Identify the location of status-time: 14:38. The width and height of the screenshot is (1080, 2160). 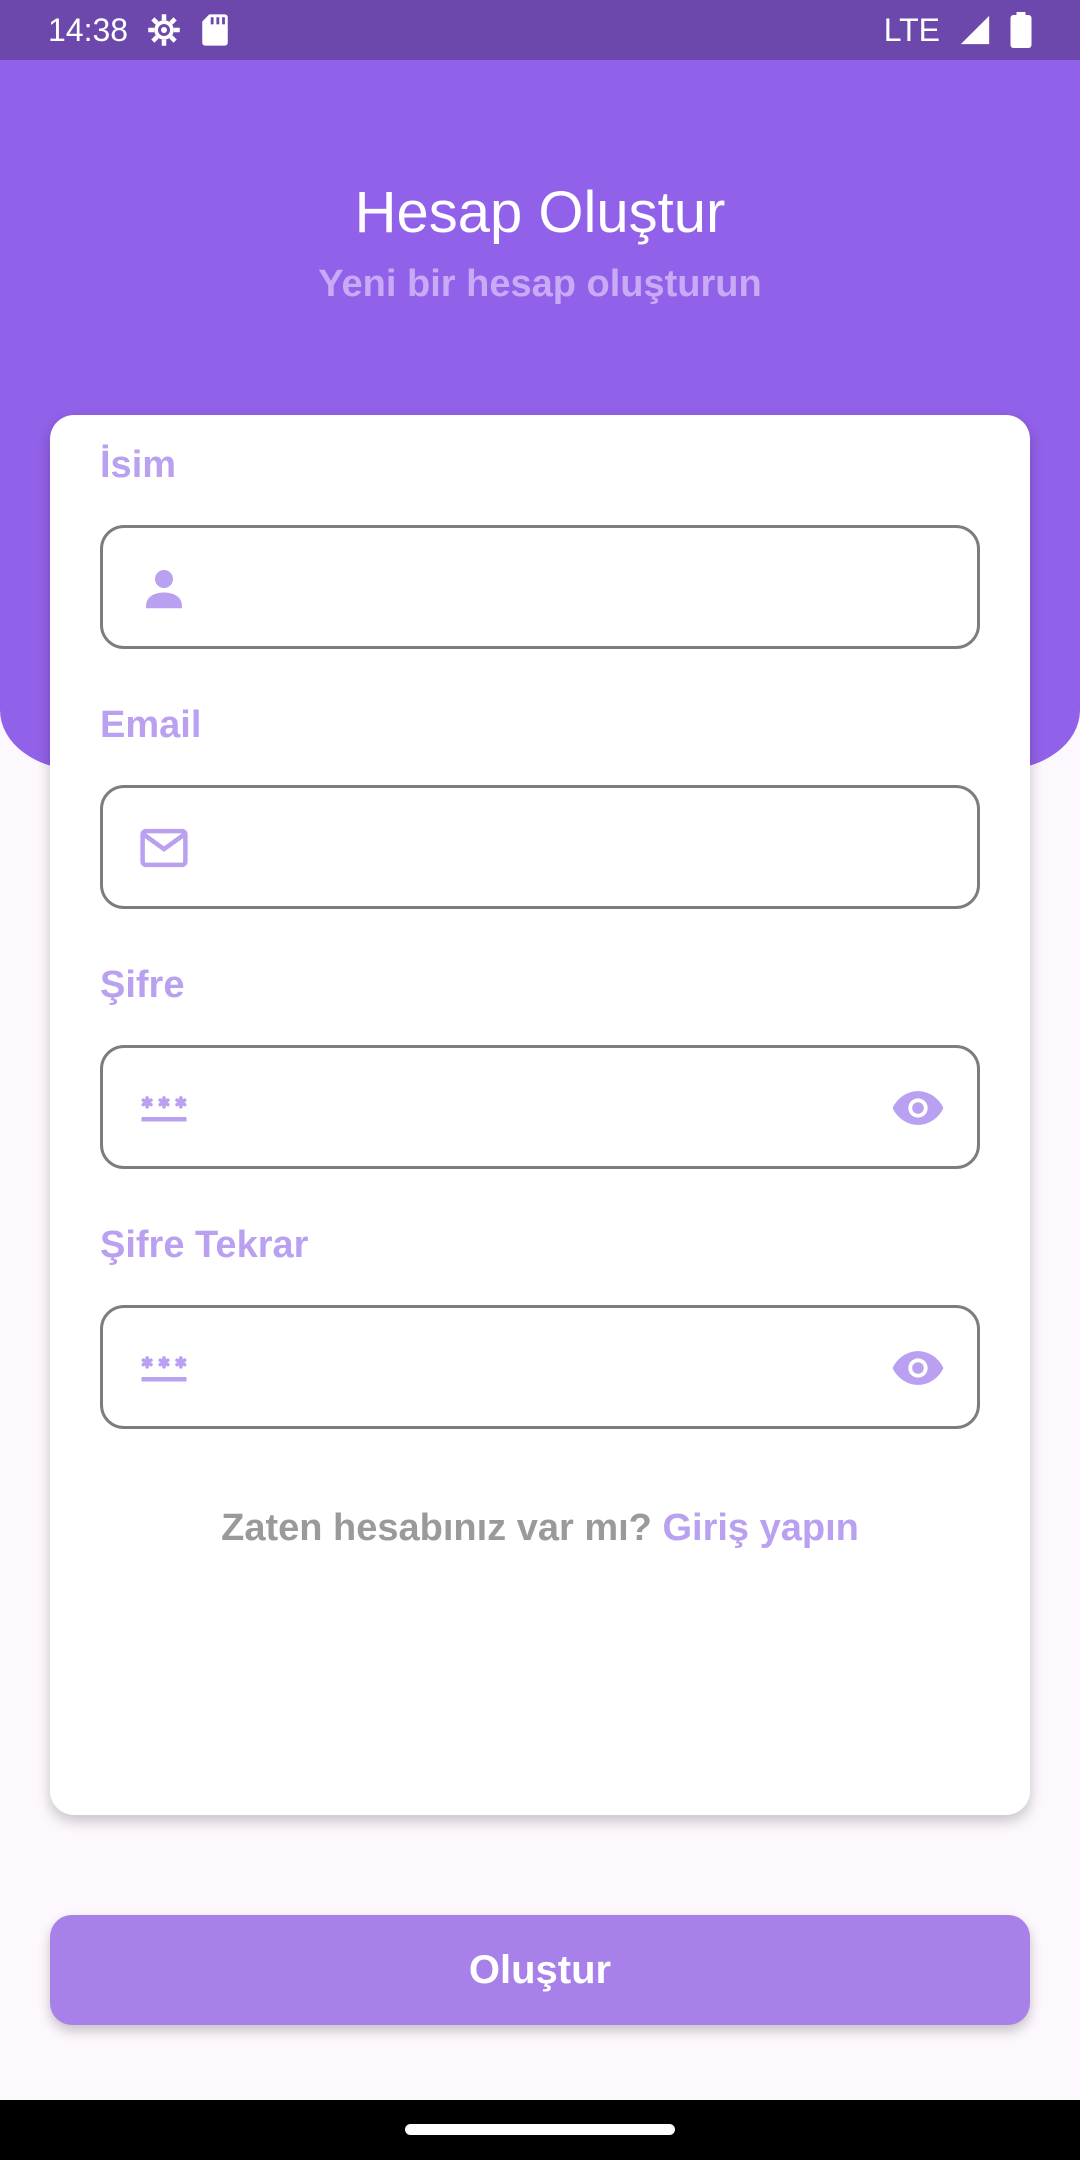
(88, 29).